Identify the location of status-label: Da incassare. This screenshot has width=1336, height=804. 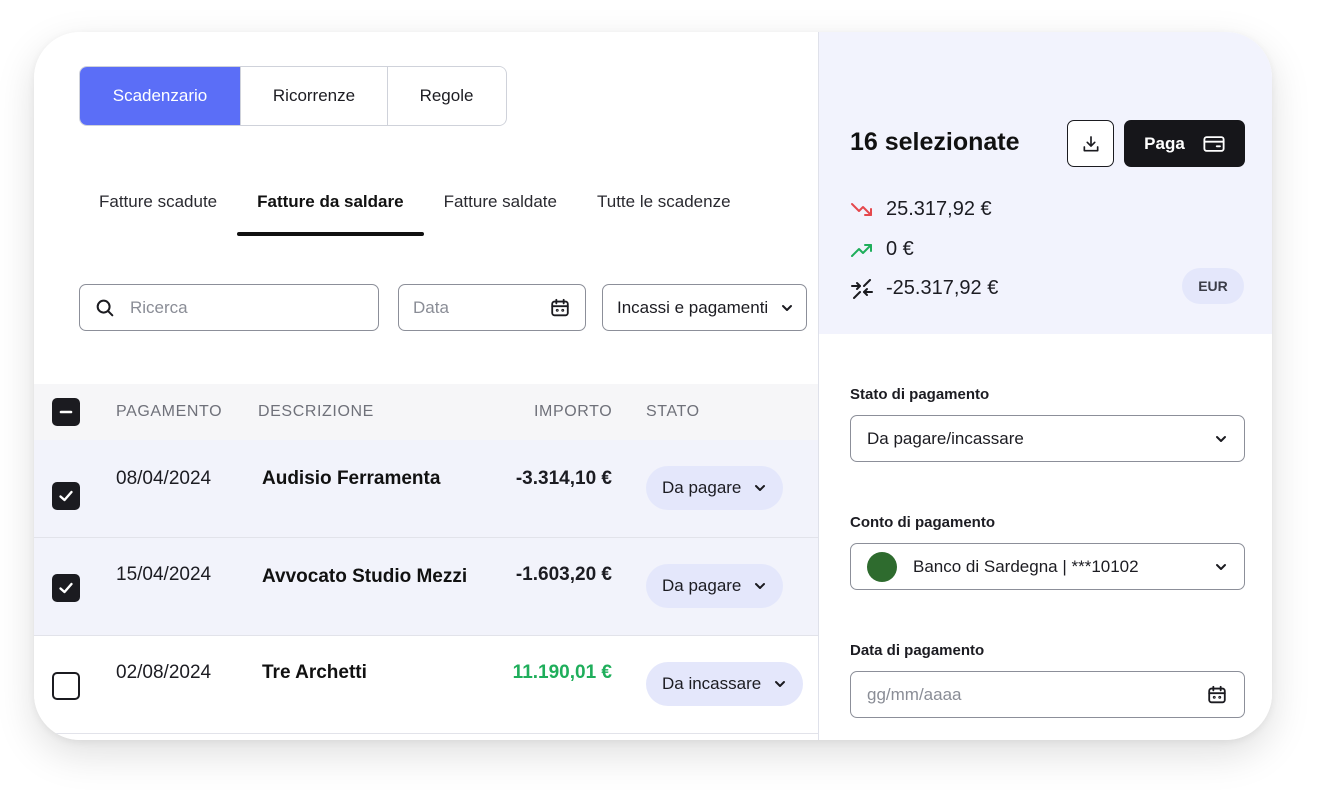
(712, 683).